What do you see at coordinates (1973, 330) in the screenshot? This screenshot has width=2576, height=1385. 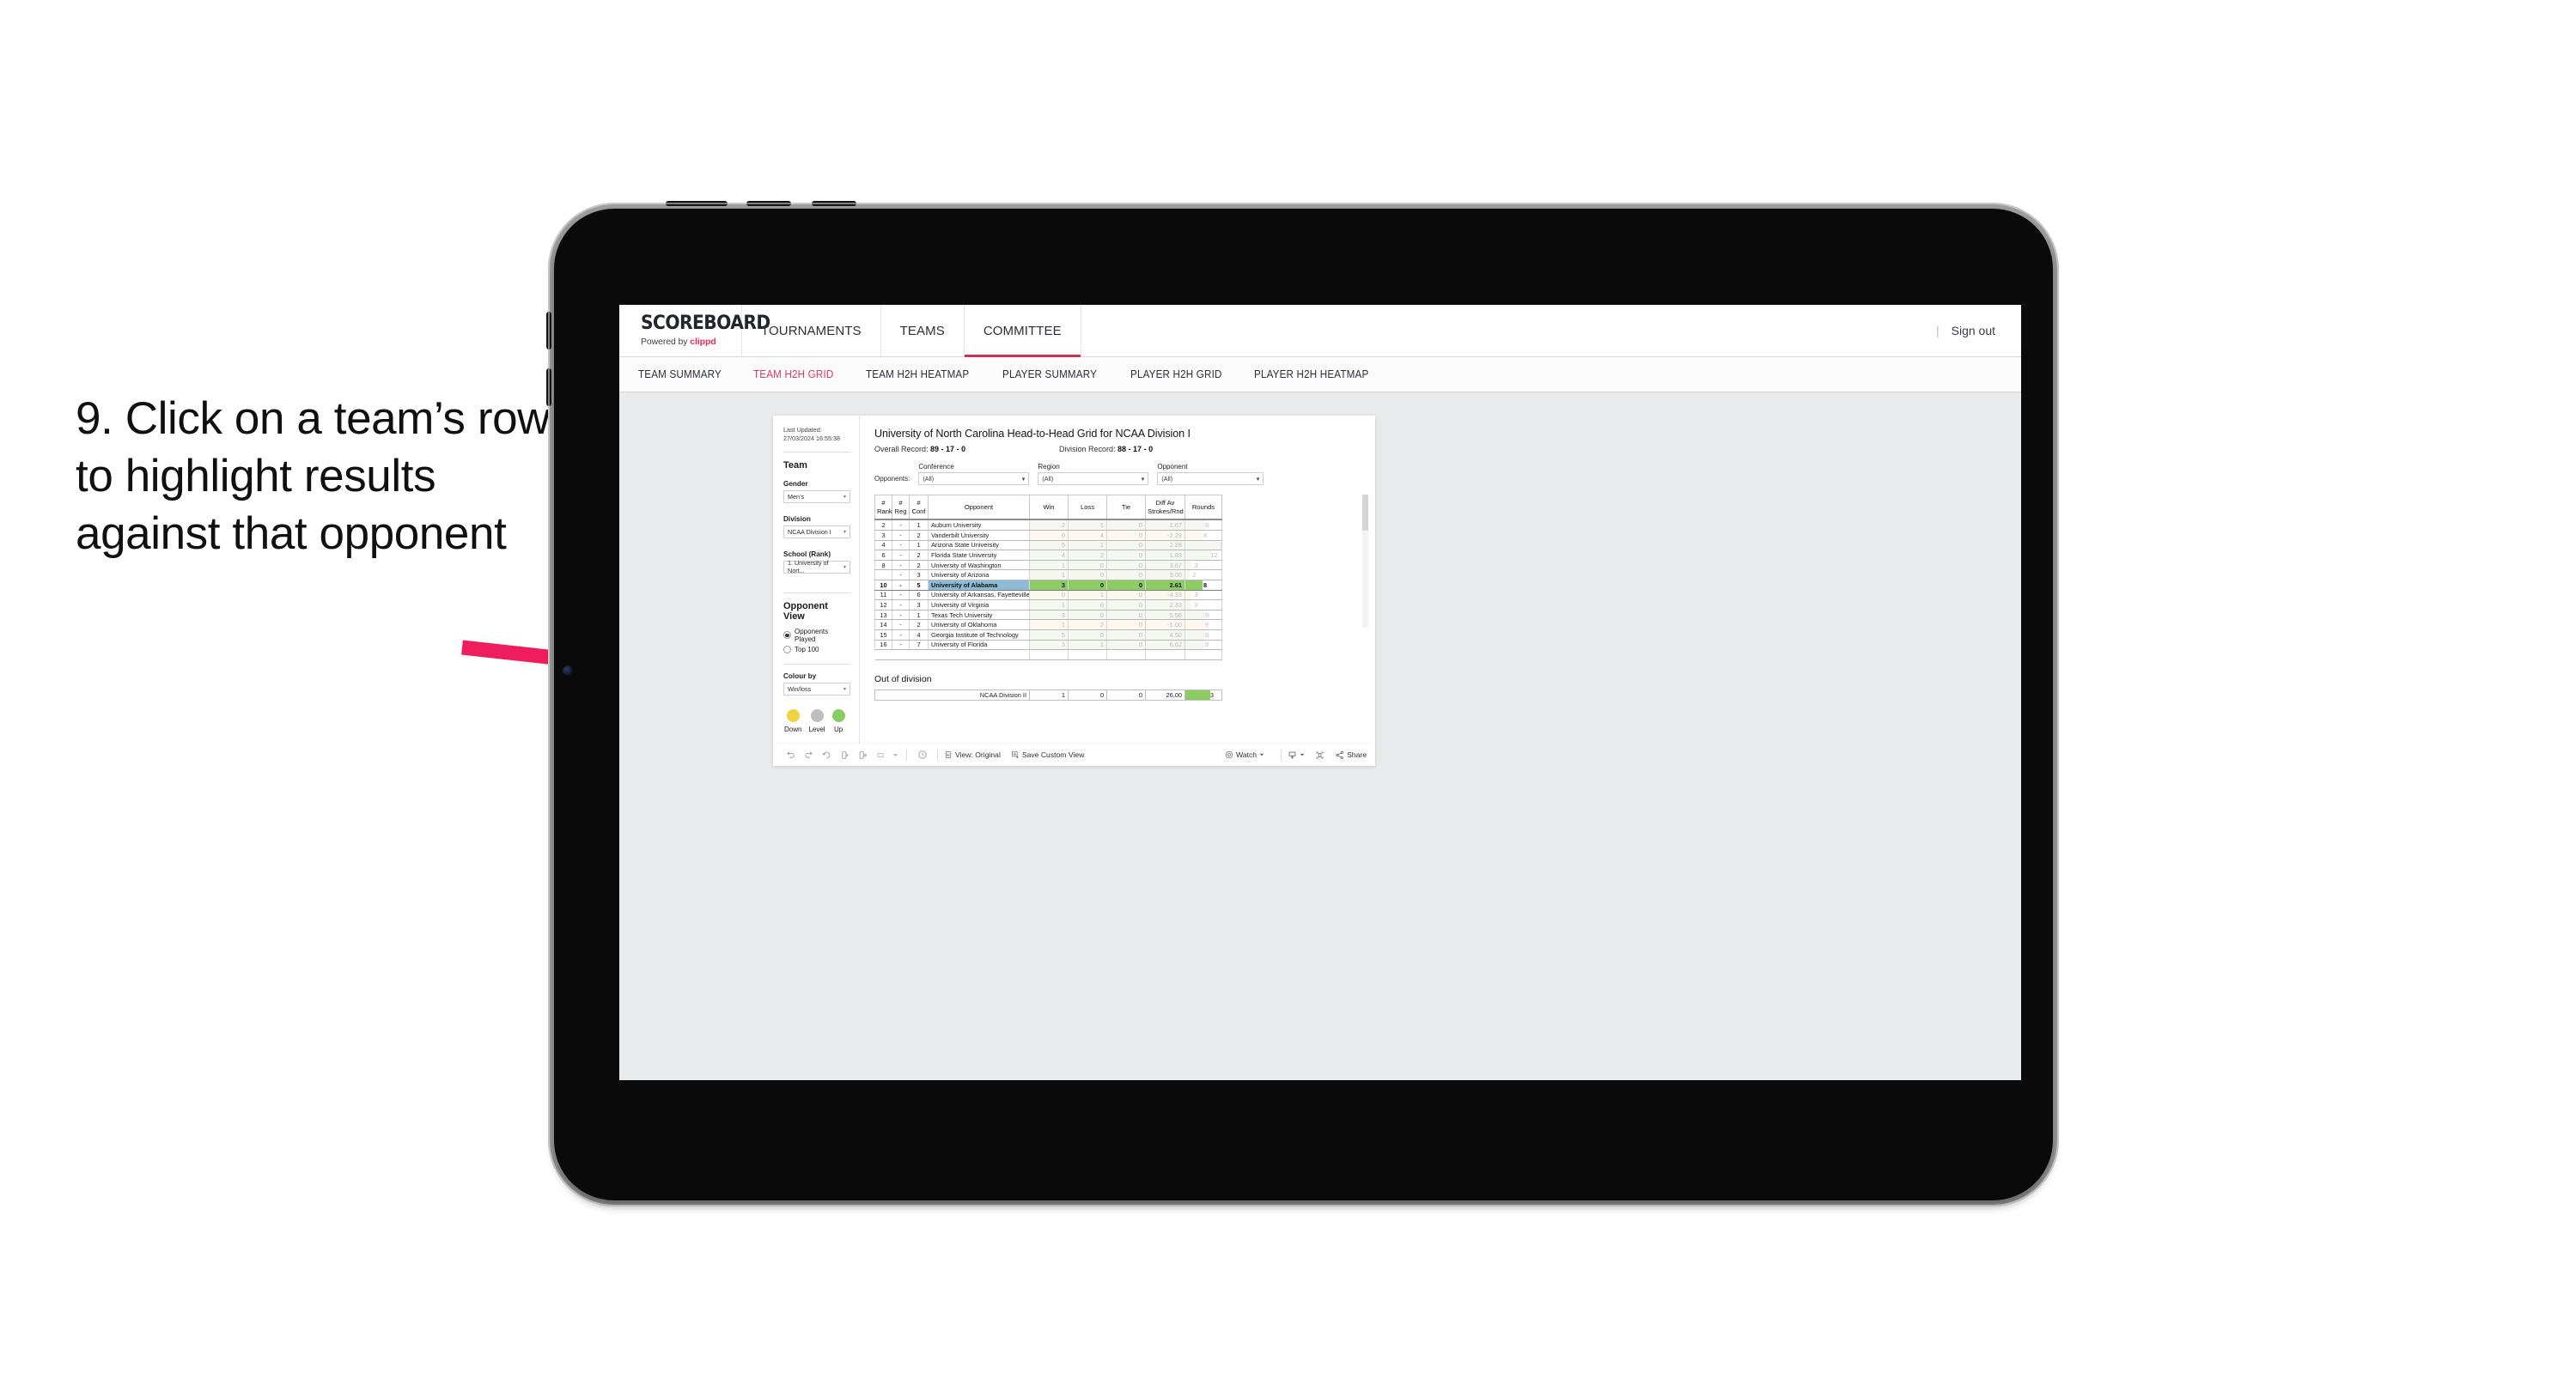 I see `sign-out-link: Sign out` at bounding box center [1973, 330].